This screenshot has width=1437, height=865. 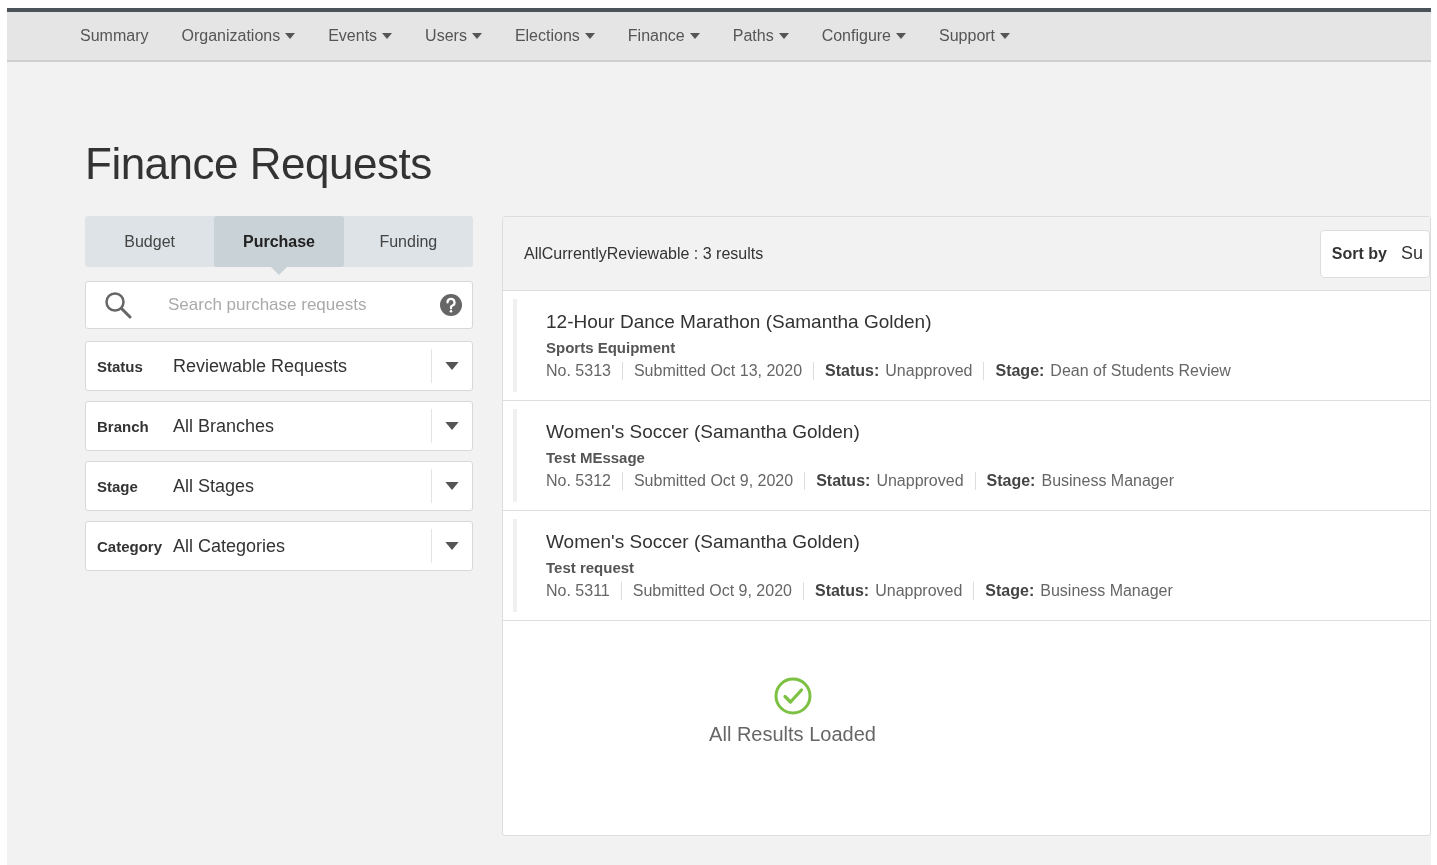 What do you see at coordinates (562, 36) in the screenshot?
I see `nav-link: Elections` at bounding box center [562, 36].